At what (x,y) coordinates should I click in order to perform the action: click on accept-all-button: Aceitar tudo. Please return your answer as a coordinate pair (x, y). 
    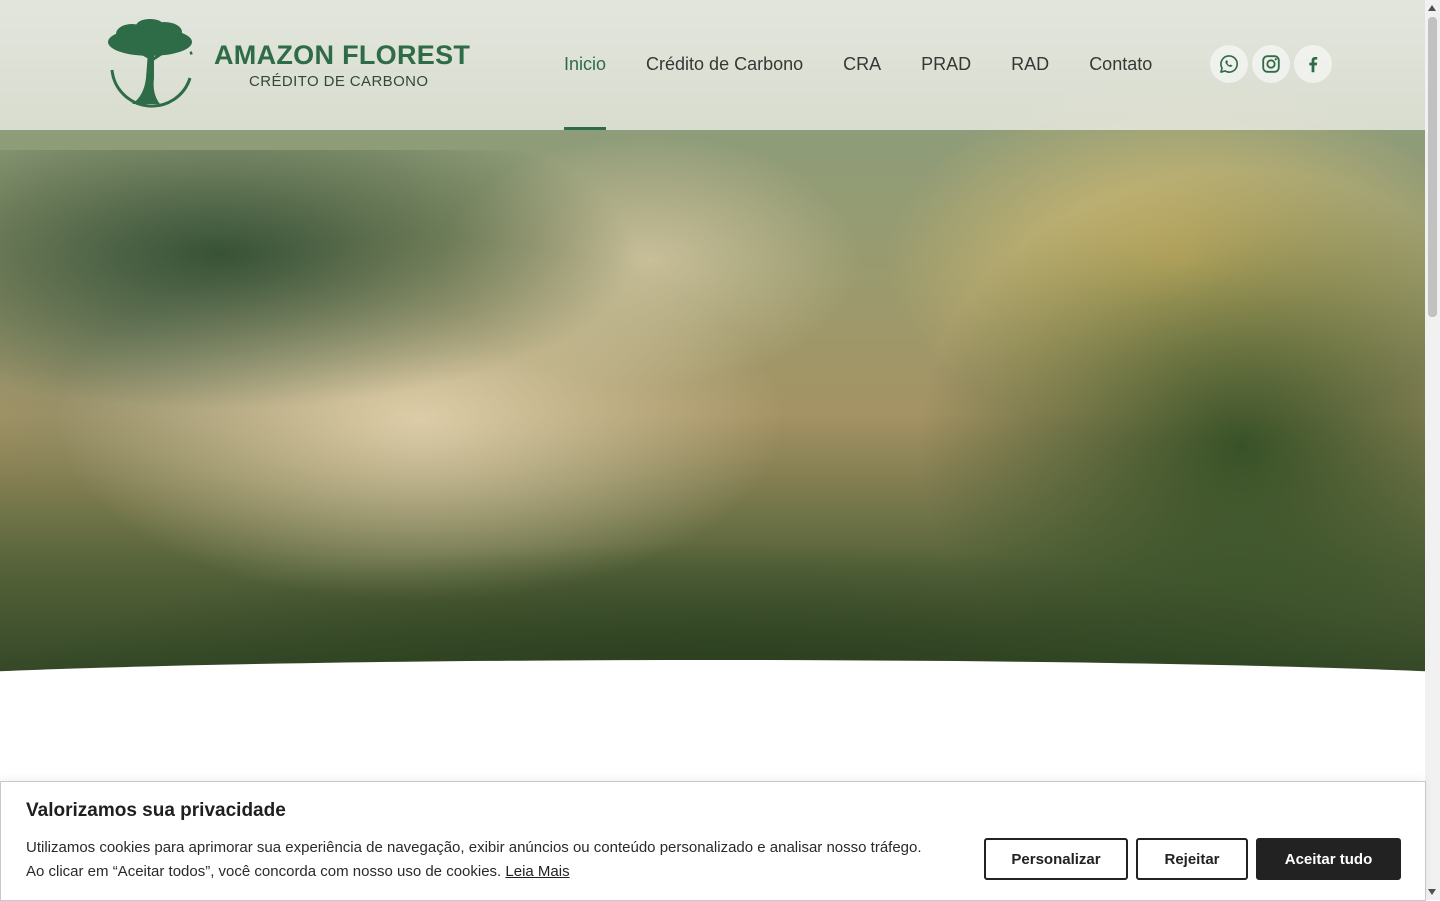
    Looking at the image, I should click on (1328, 859).